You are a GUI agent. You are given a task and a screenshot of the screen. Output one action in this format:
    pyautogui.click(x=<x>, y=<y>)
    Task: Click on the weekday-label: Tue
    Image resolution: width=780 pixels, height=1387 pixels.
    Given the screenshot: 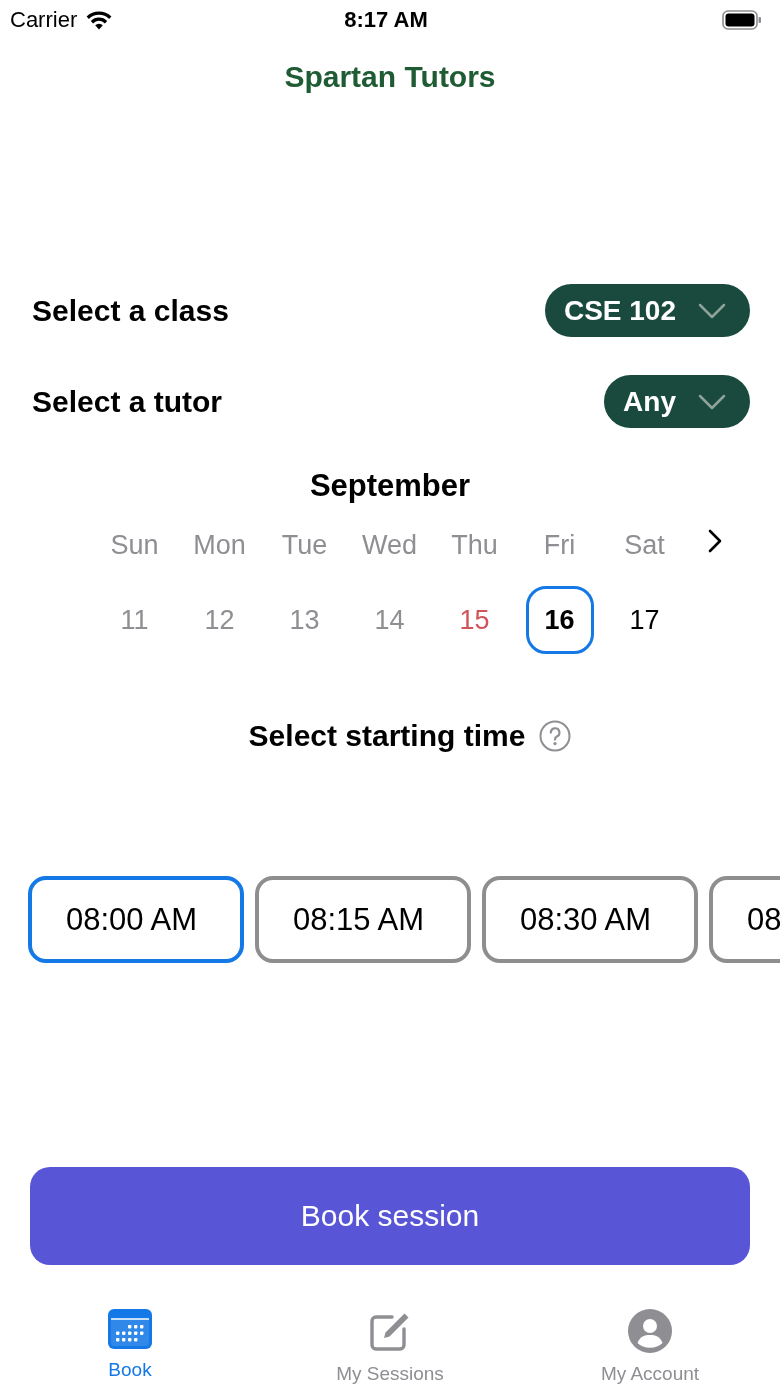 What is the action you would take?
    pyautogui.click(x=304, y=545)
    